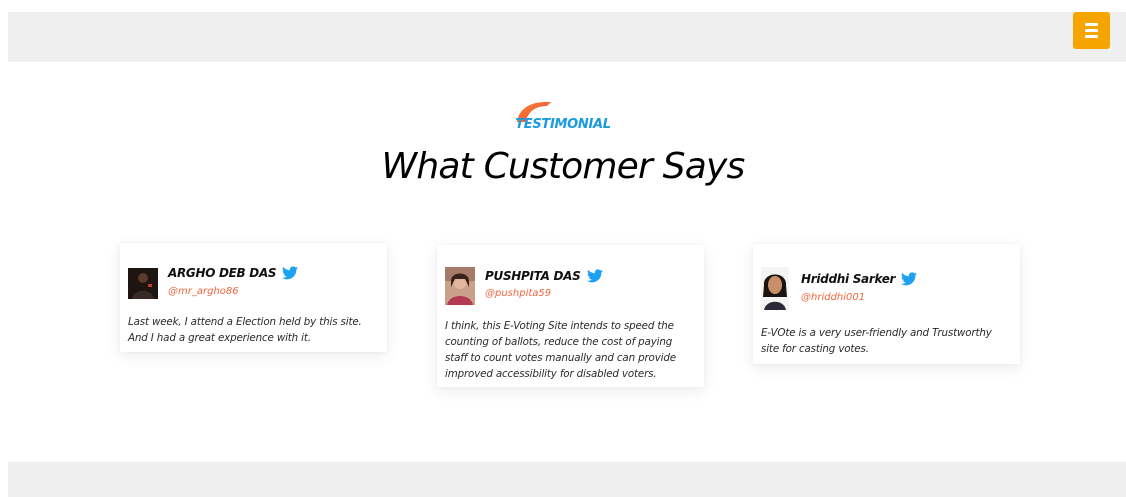 The height and width of the screenshot is (497, 1126). What do you see at coordinates (222, 273) in the screenshot?
I see `author-name: ARGHO DEB DAS` at bounding box center [222, 273].